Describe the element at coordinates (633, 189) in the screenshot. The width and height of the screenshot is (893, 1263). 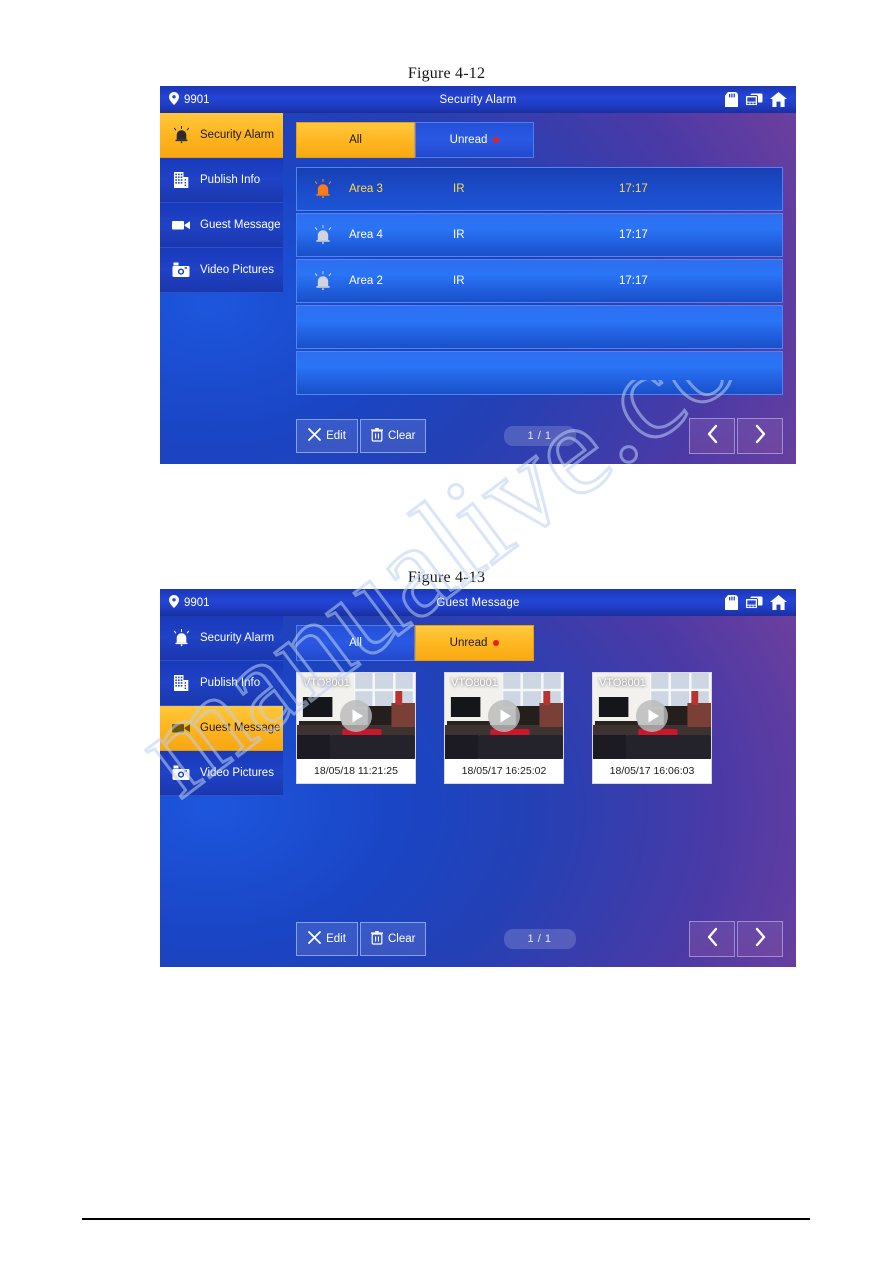
I see `row-time: 17:17` at that location.